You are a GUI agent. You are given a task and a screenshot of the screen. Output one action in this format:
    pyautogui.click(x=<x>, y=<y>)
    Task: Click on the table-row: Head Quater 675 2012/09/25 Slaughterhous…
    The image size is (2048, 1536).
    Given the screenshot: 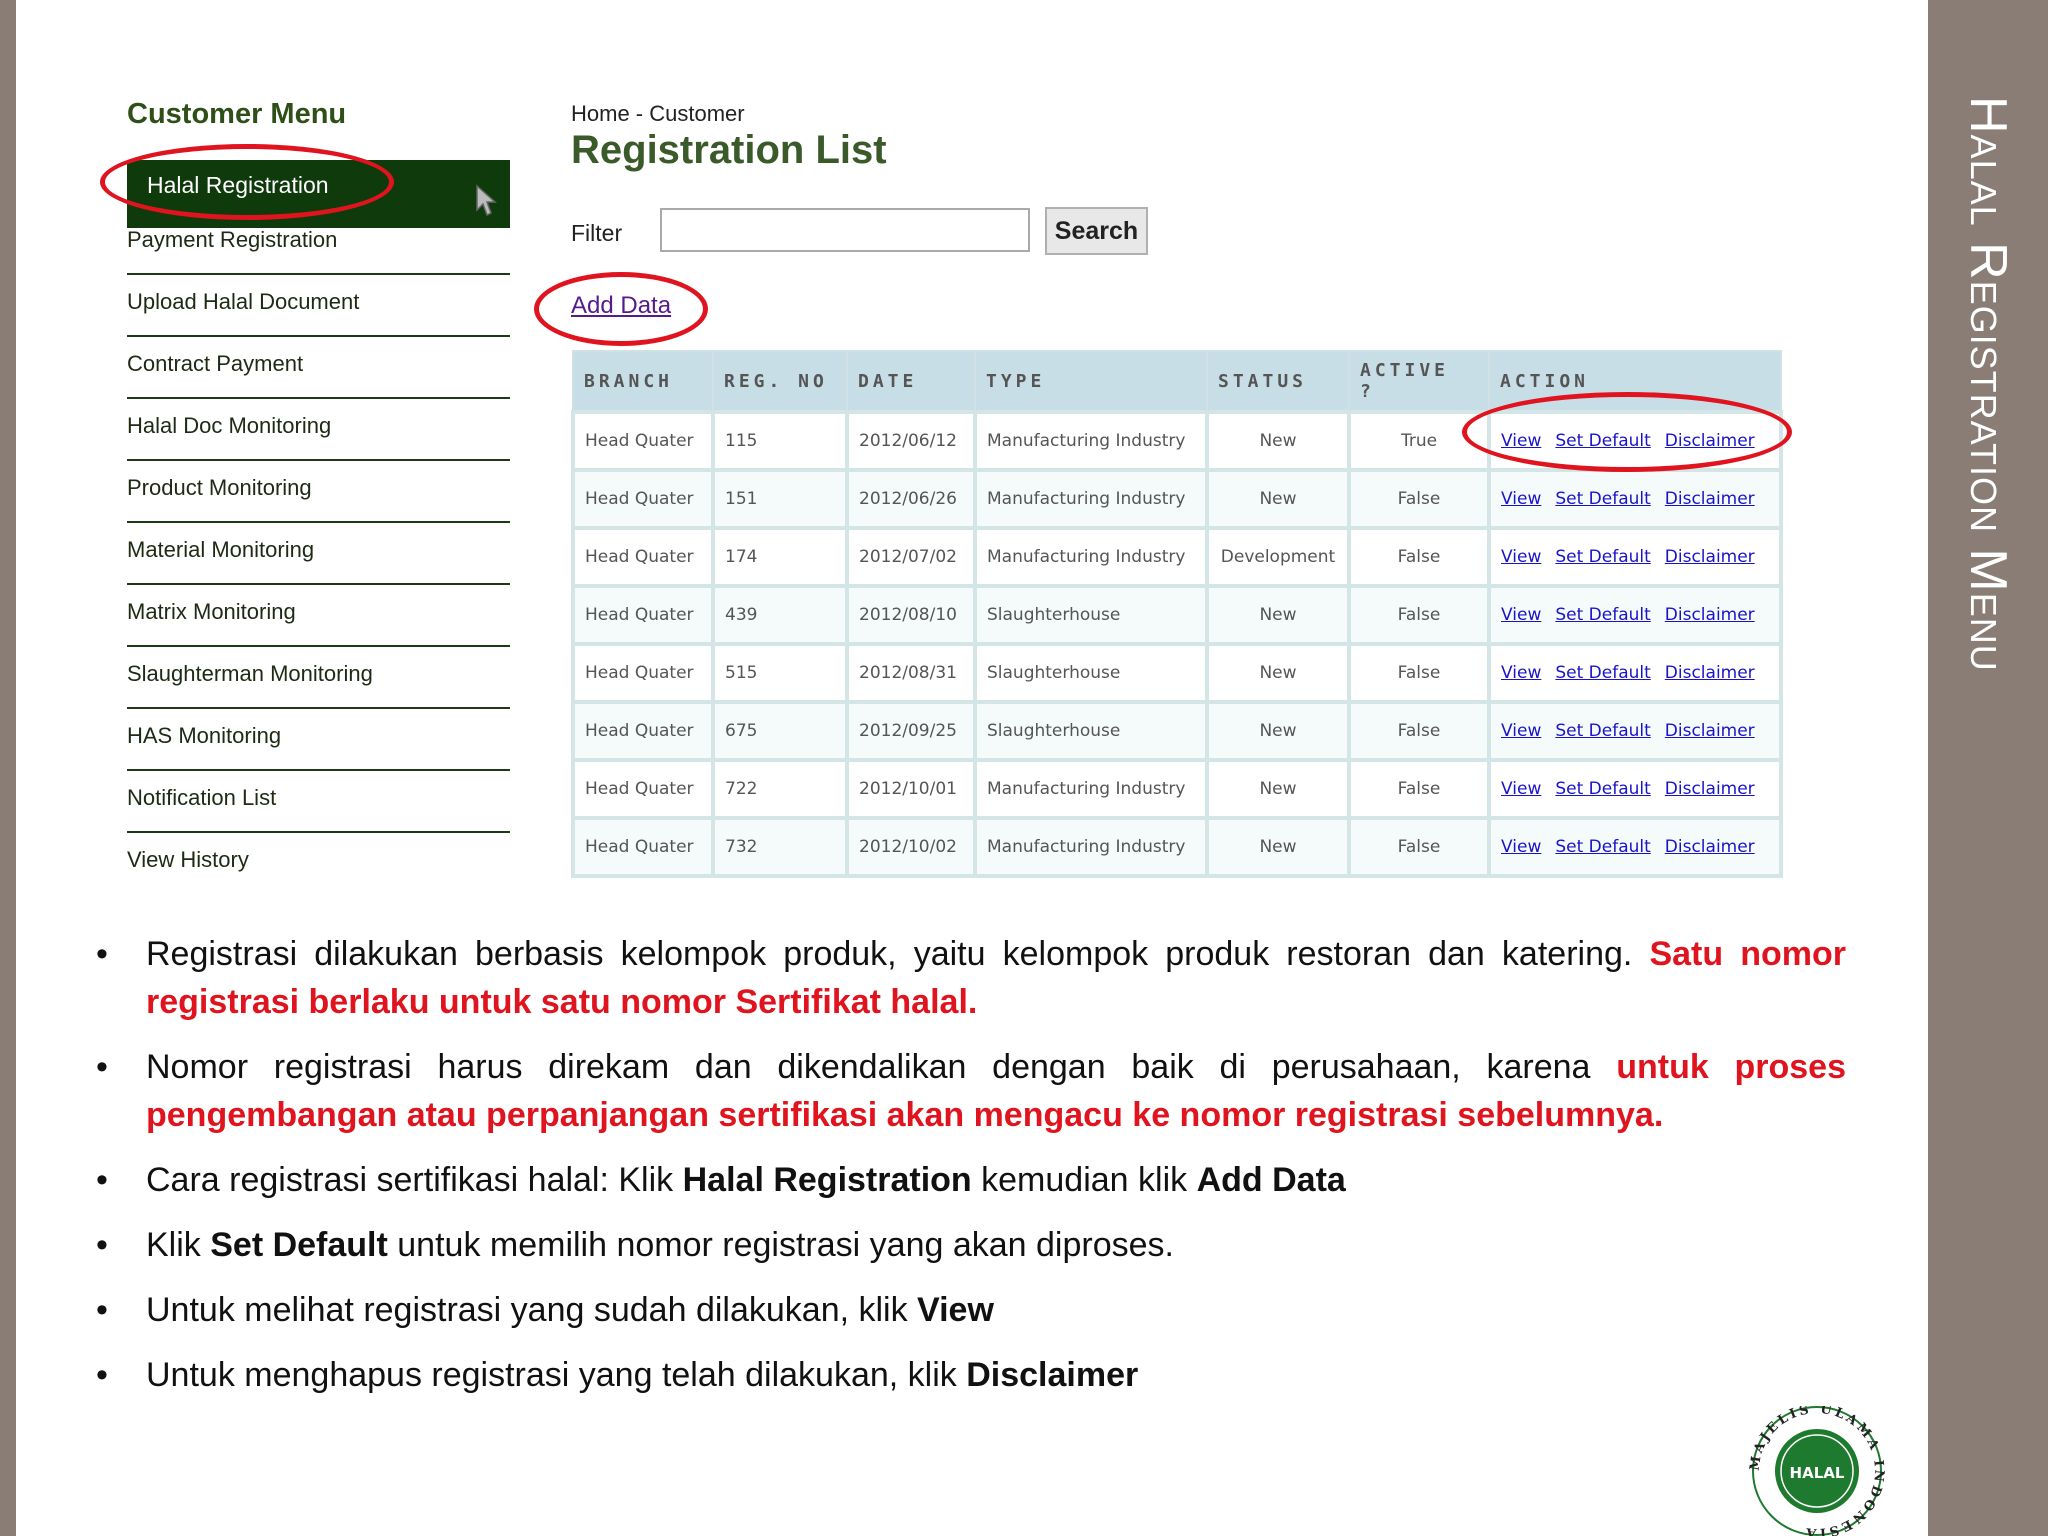 What is the action you would take?
    pyautogui.click(x=1177, y=731)
    